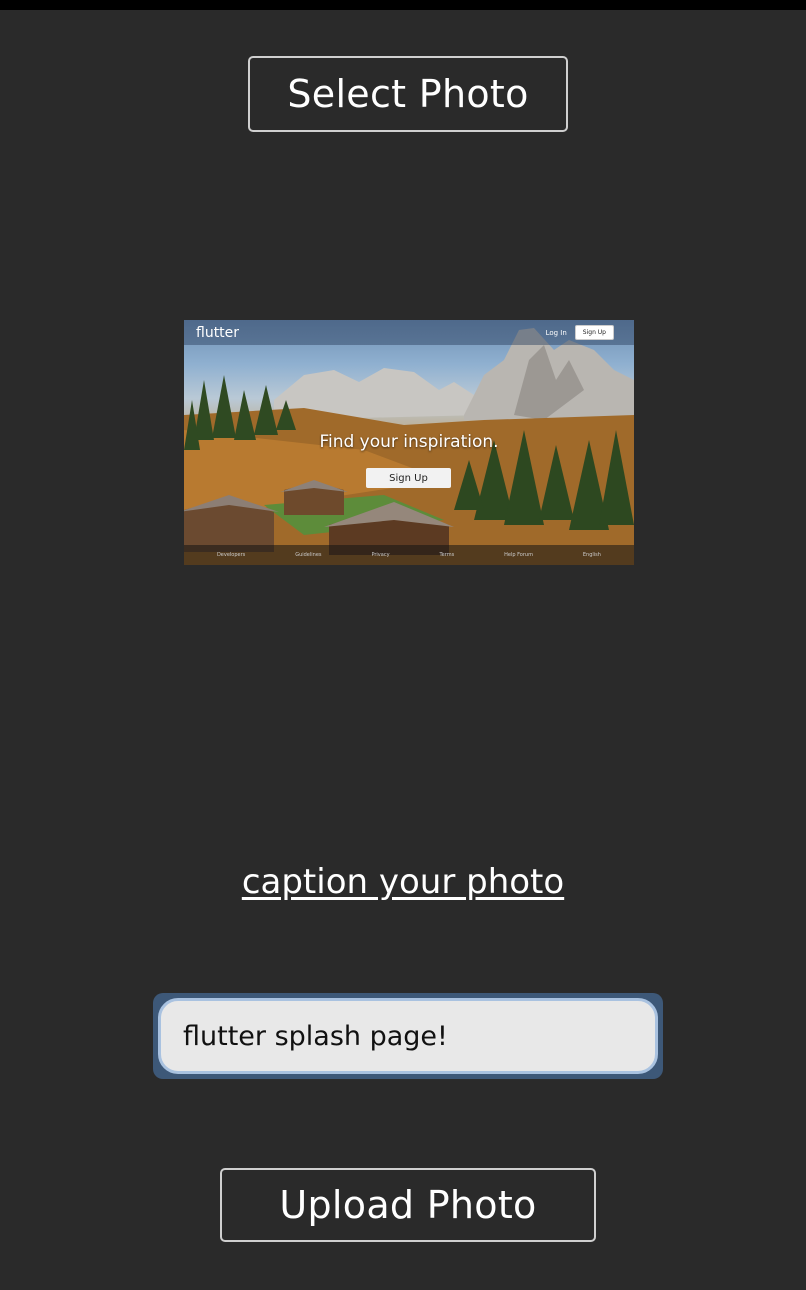 The image size is (806, 1290). I want to click on preview-footer-link: Terms, so click(447, 555).